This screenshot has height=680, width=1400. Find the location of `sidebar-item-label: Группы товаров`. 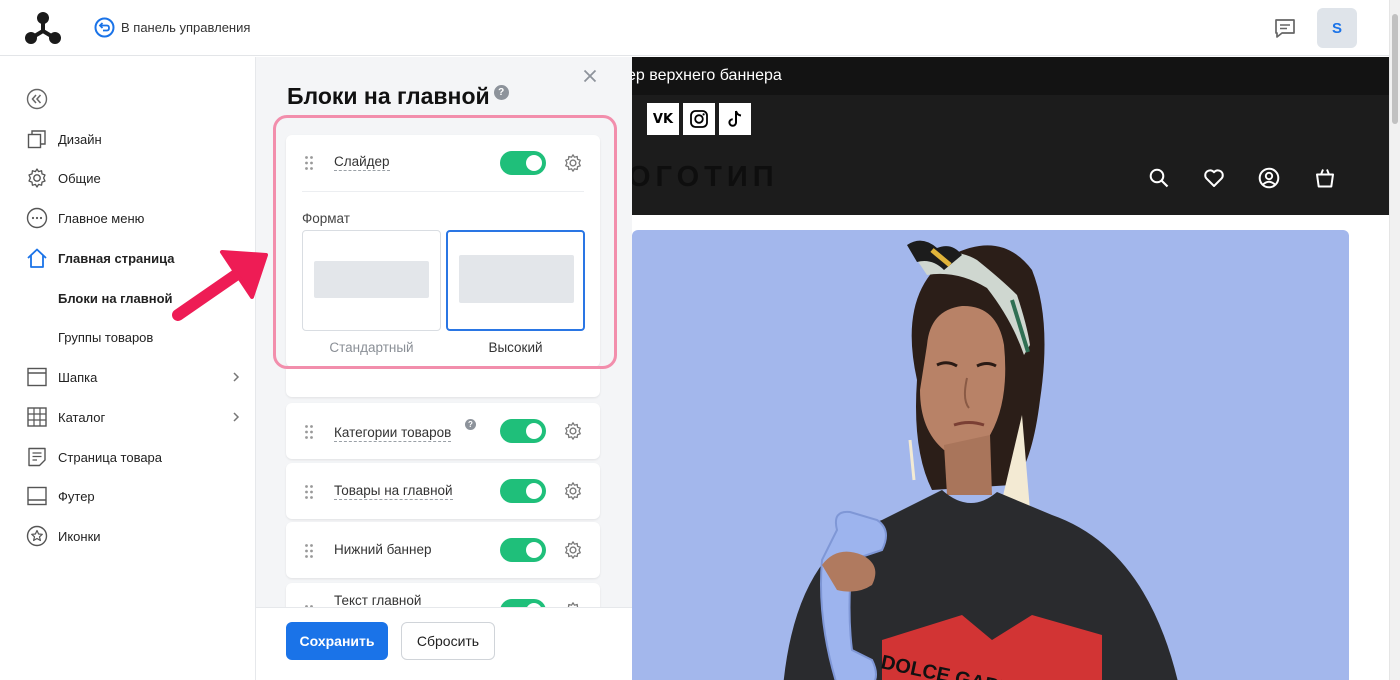

sidebar-item-label: Группы товаров is located at coordinates (106, 337).